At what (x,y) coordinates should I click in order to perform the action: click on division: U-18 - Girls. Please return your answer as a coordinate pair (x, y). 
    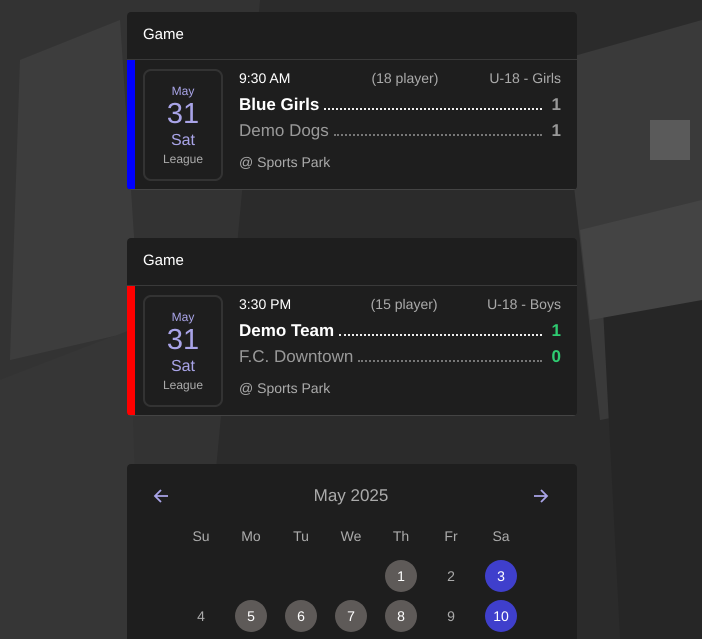
    Looking at the image, I should click on (525, 78).